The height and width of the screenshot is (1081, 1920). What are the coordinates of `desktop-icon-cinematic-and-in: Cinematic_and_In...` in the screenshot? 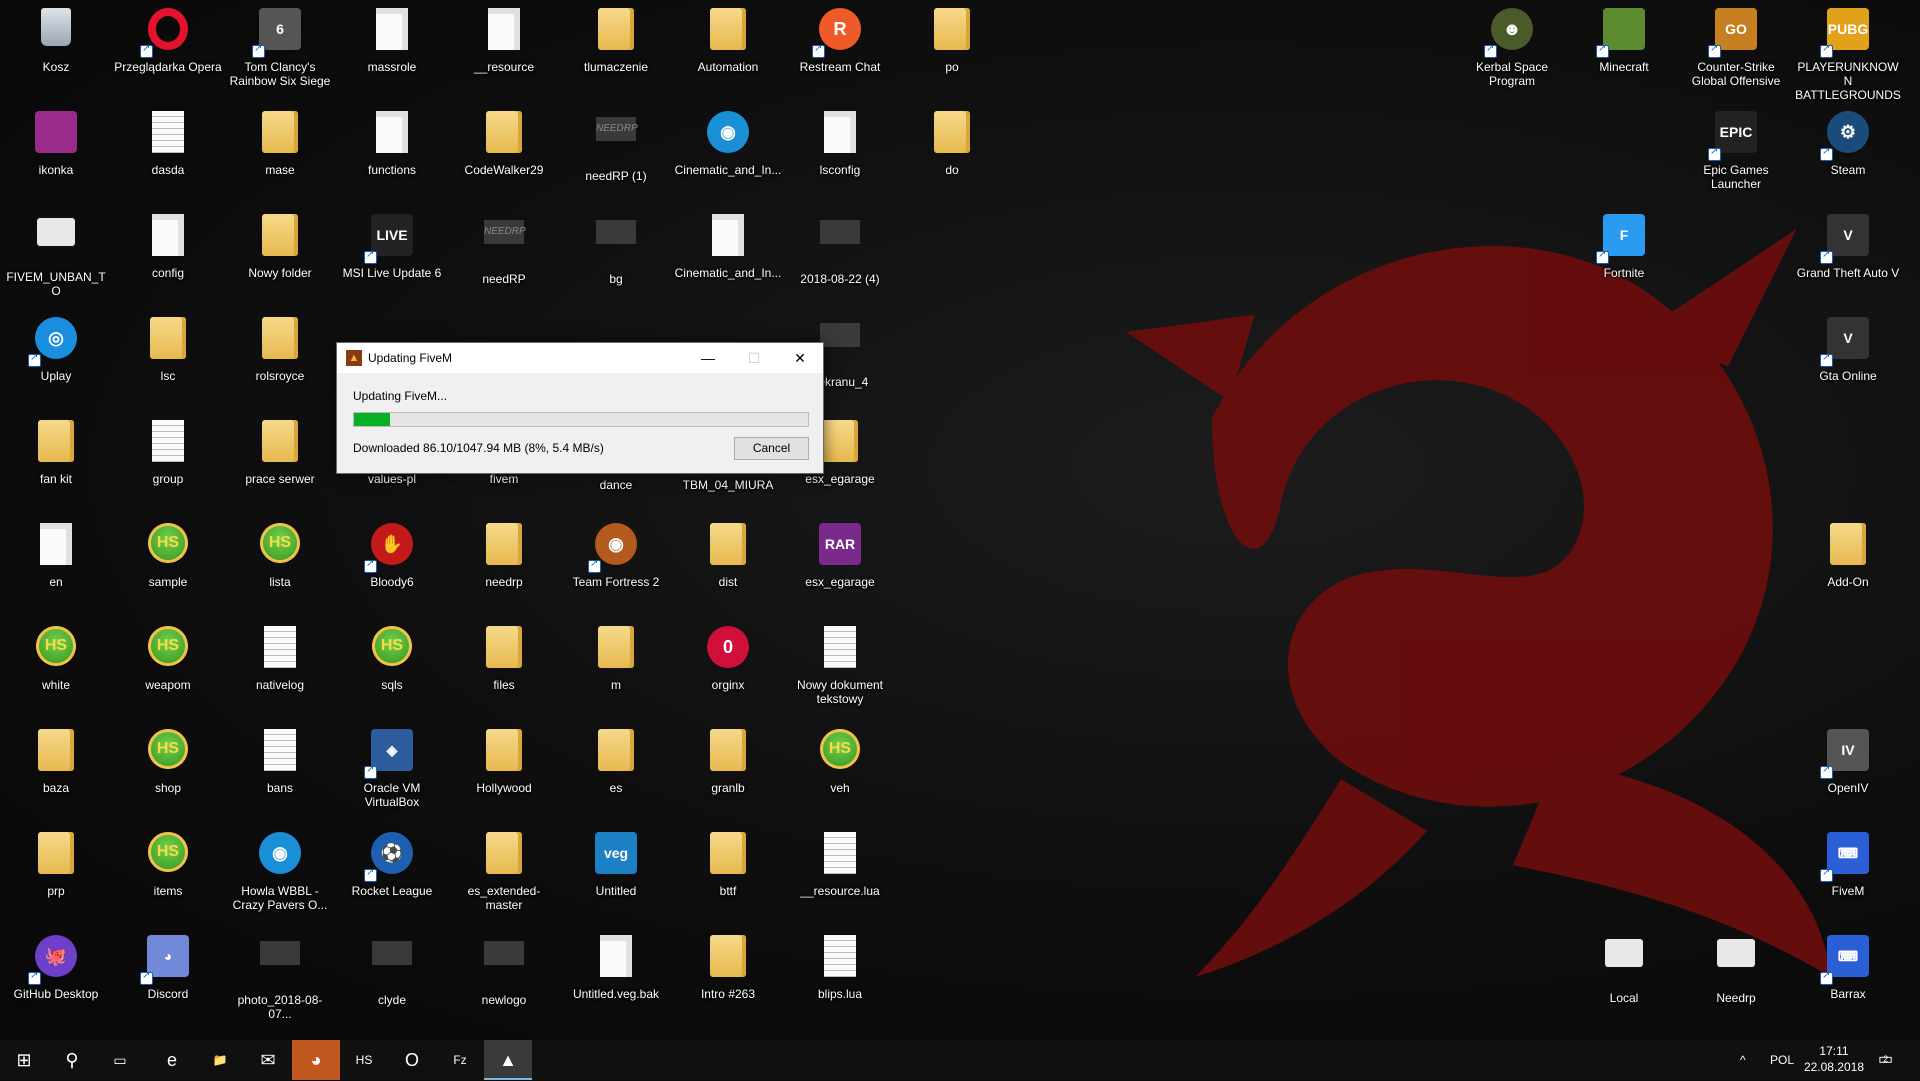 It's located at (728, 258).